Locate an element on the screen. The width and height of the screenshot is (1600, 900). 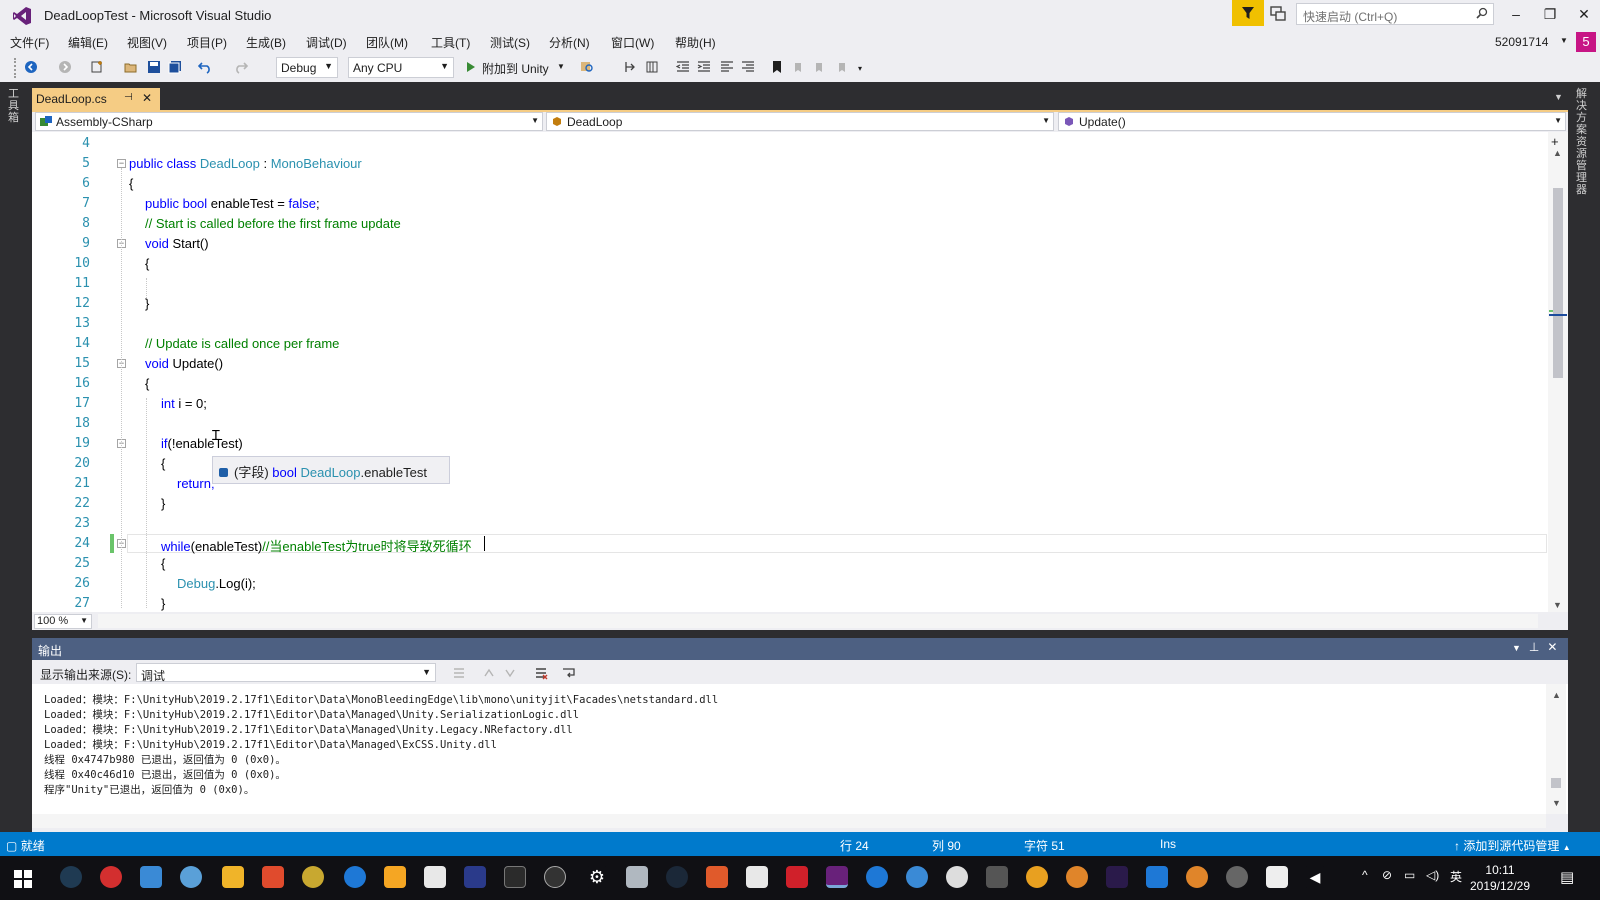
open-file-icon is located at coordinates (131, 67).